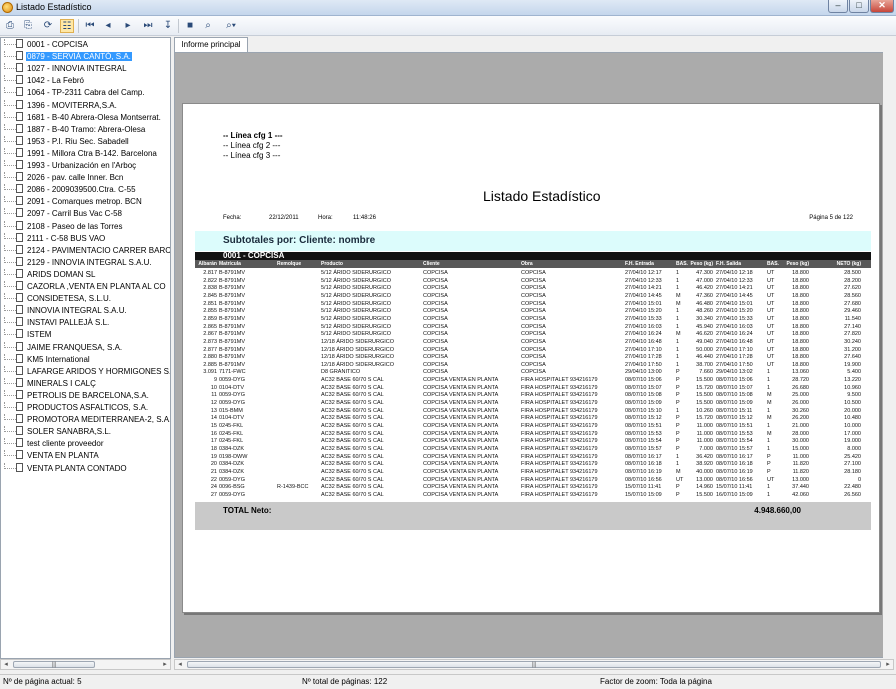  Describe the element at coordinates (232, 479) in the screenshot. I see `col-matricula: 0059-DYG` at that location.